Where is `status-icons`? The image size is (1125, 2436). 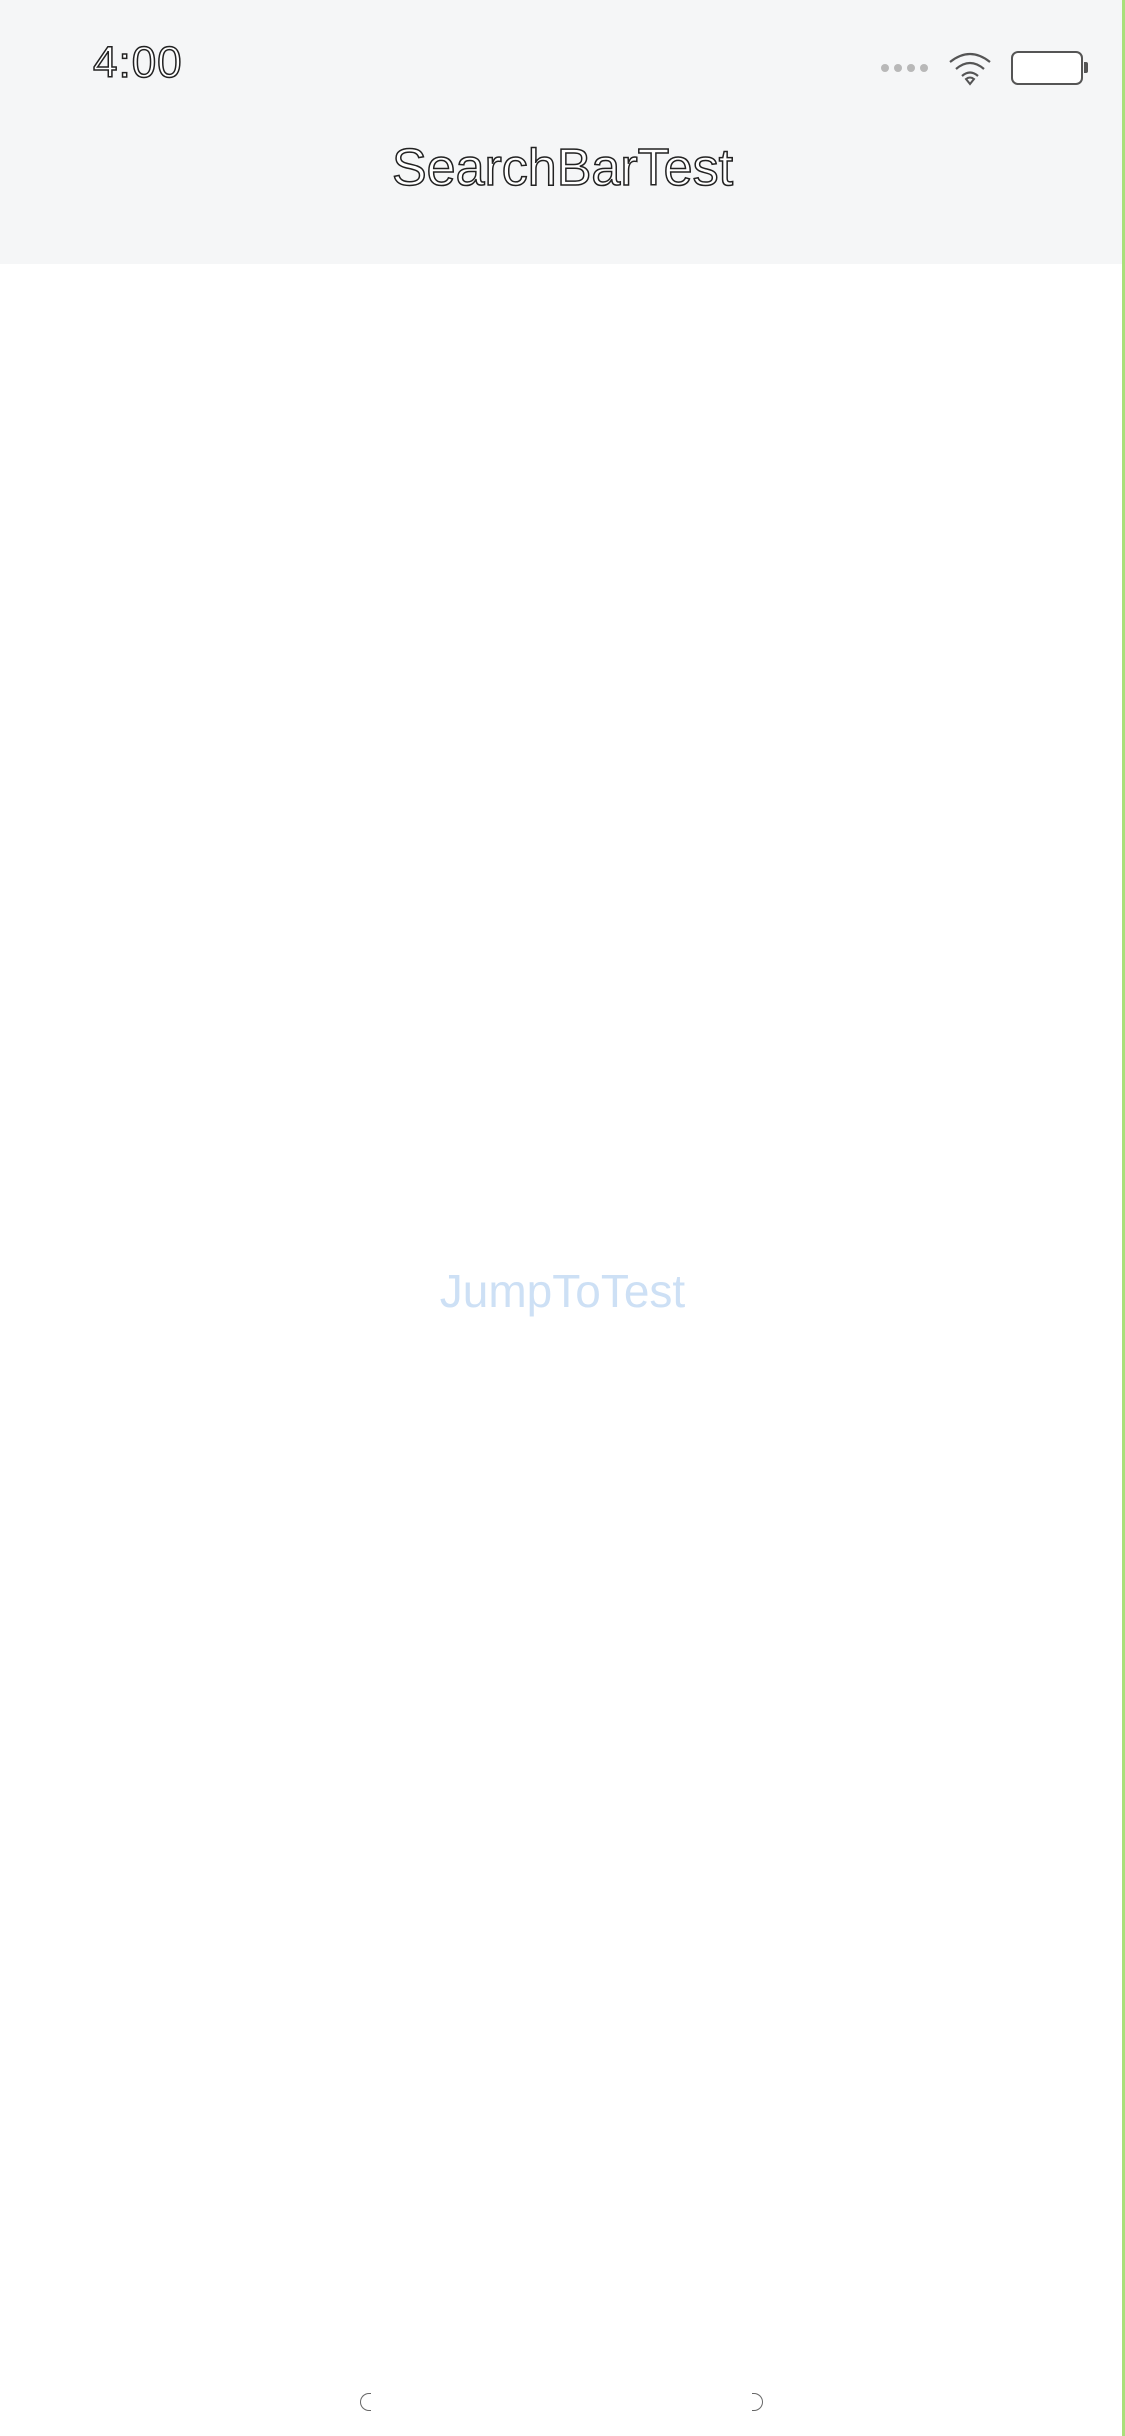
status-icons is located at coordinates (984, 68).